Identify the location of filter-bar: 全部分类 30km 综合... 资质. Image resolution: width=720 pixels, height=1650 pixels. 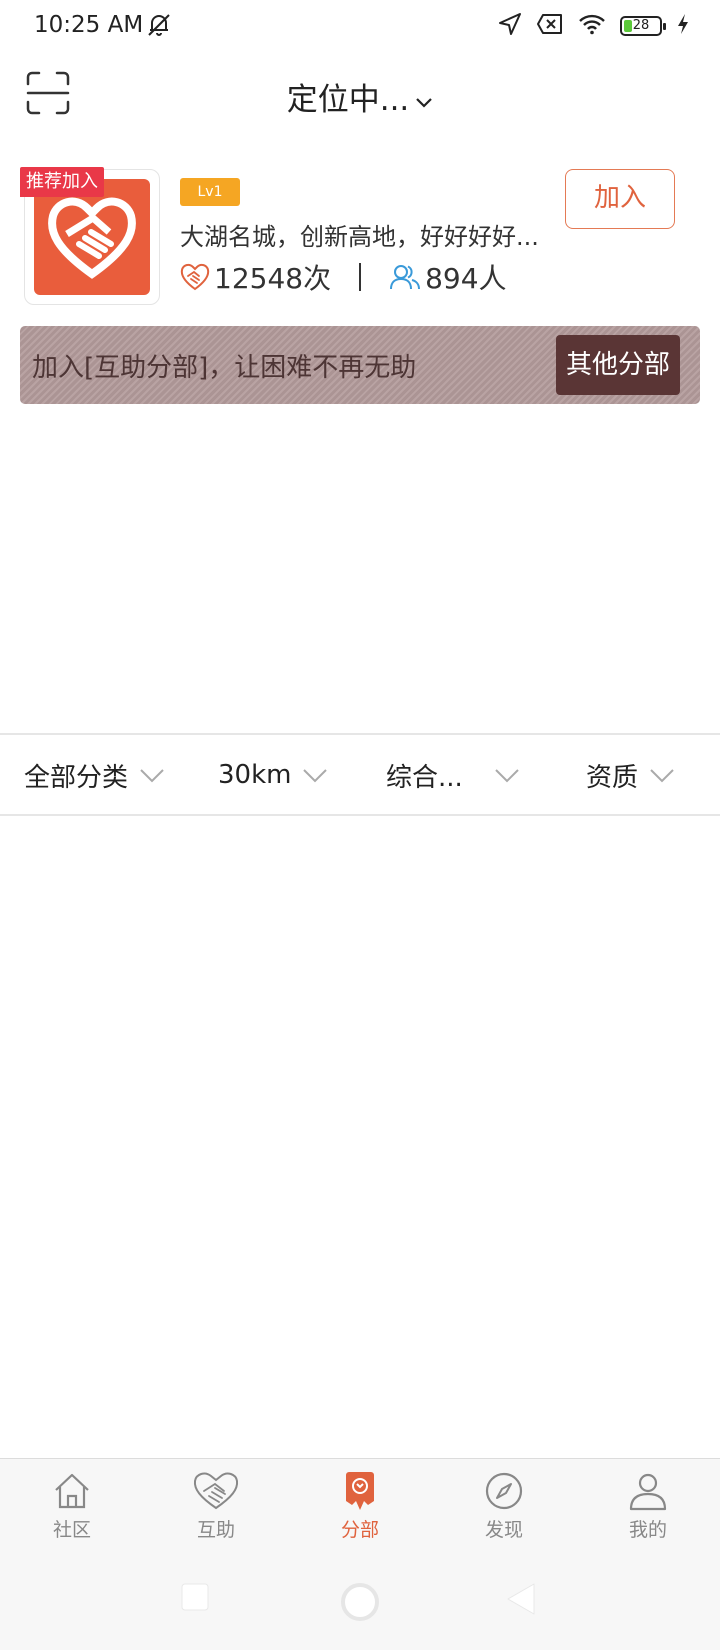
(360, 774).